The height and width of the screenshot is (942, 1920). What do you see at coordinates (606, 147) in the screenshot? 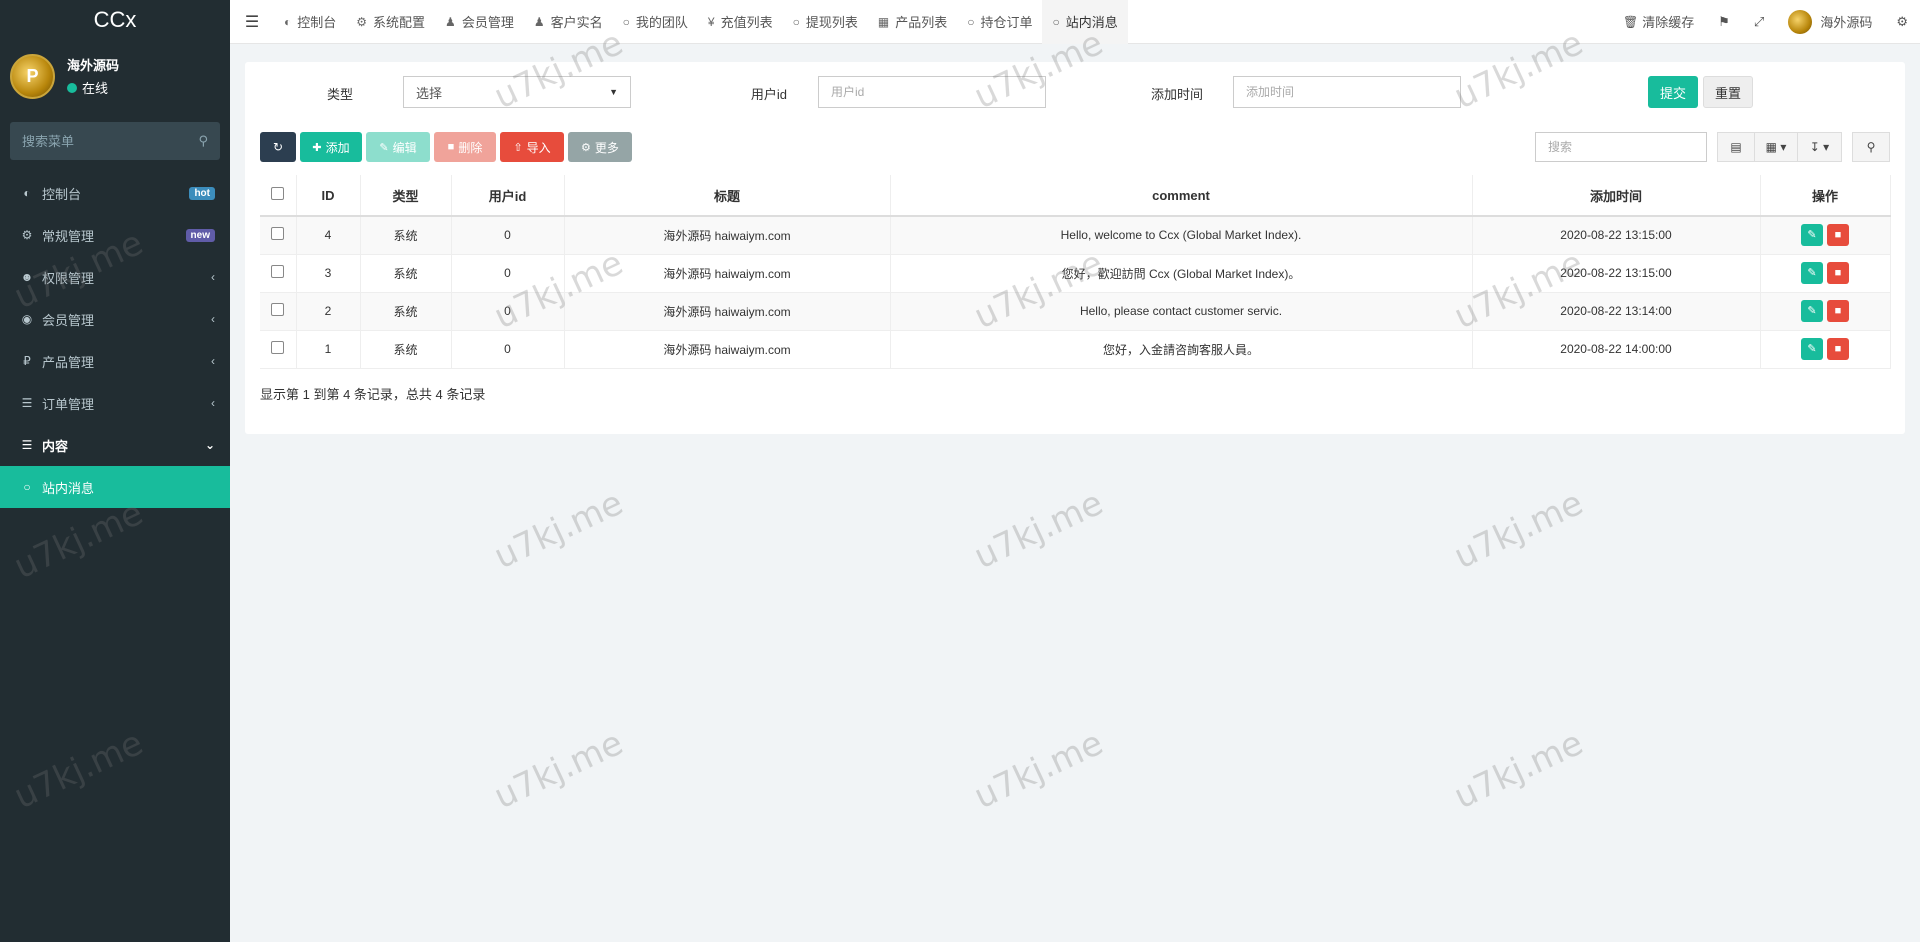
I see `more-label: 更多` at bounding box center [606, 147].